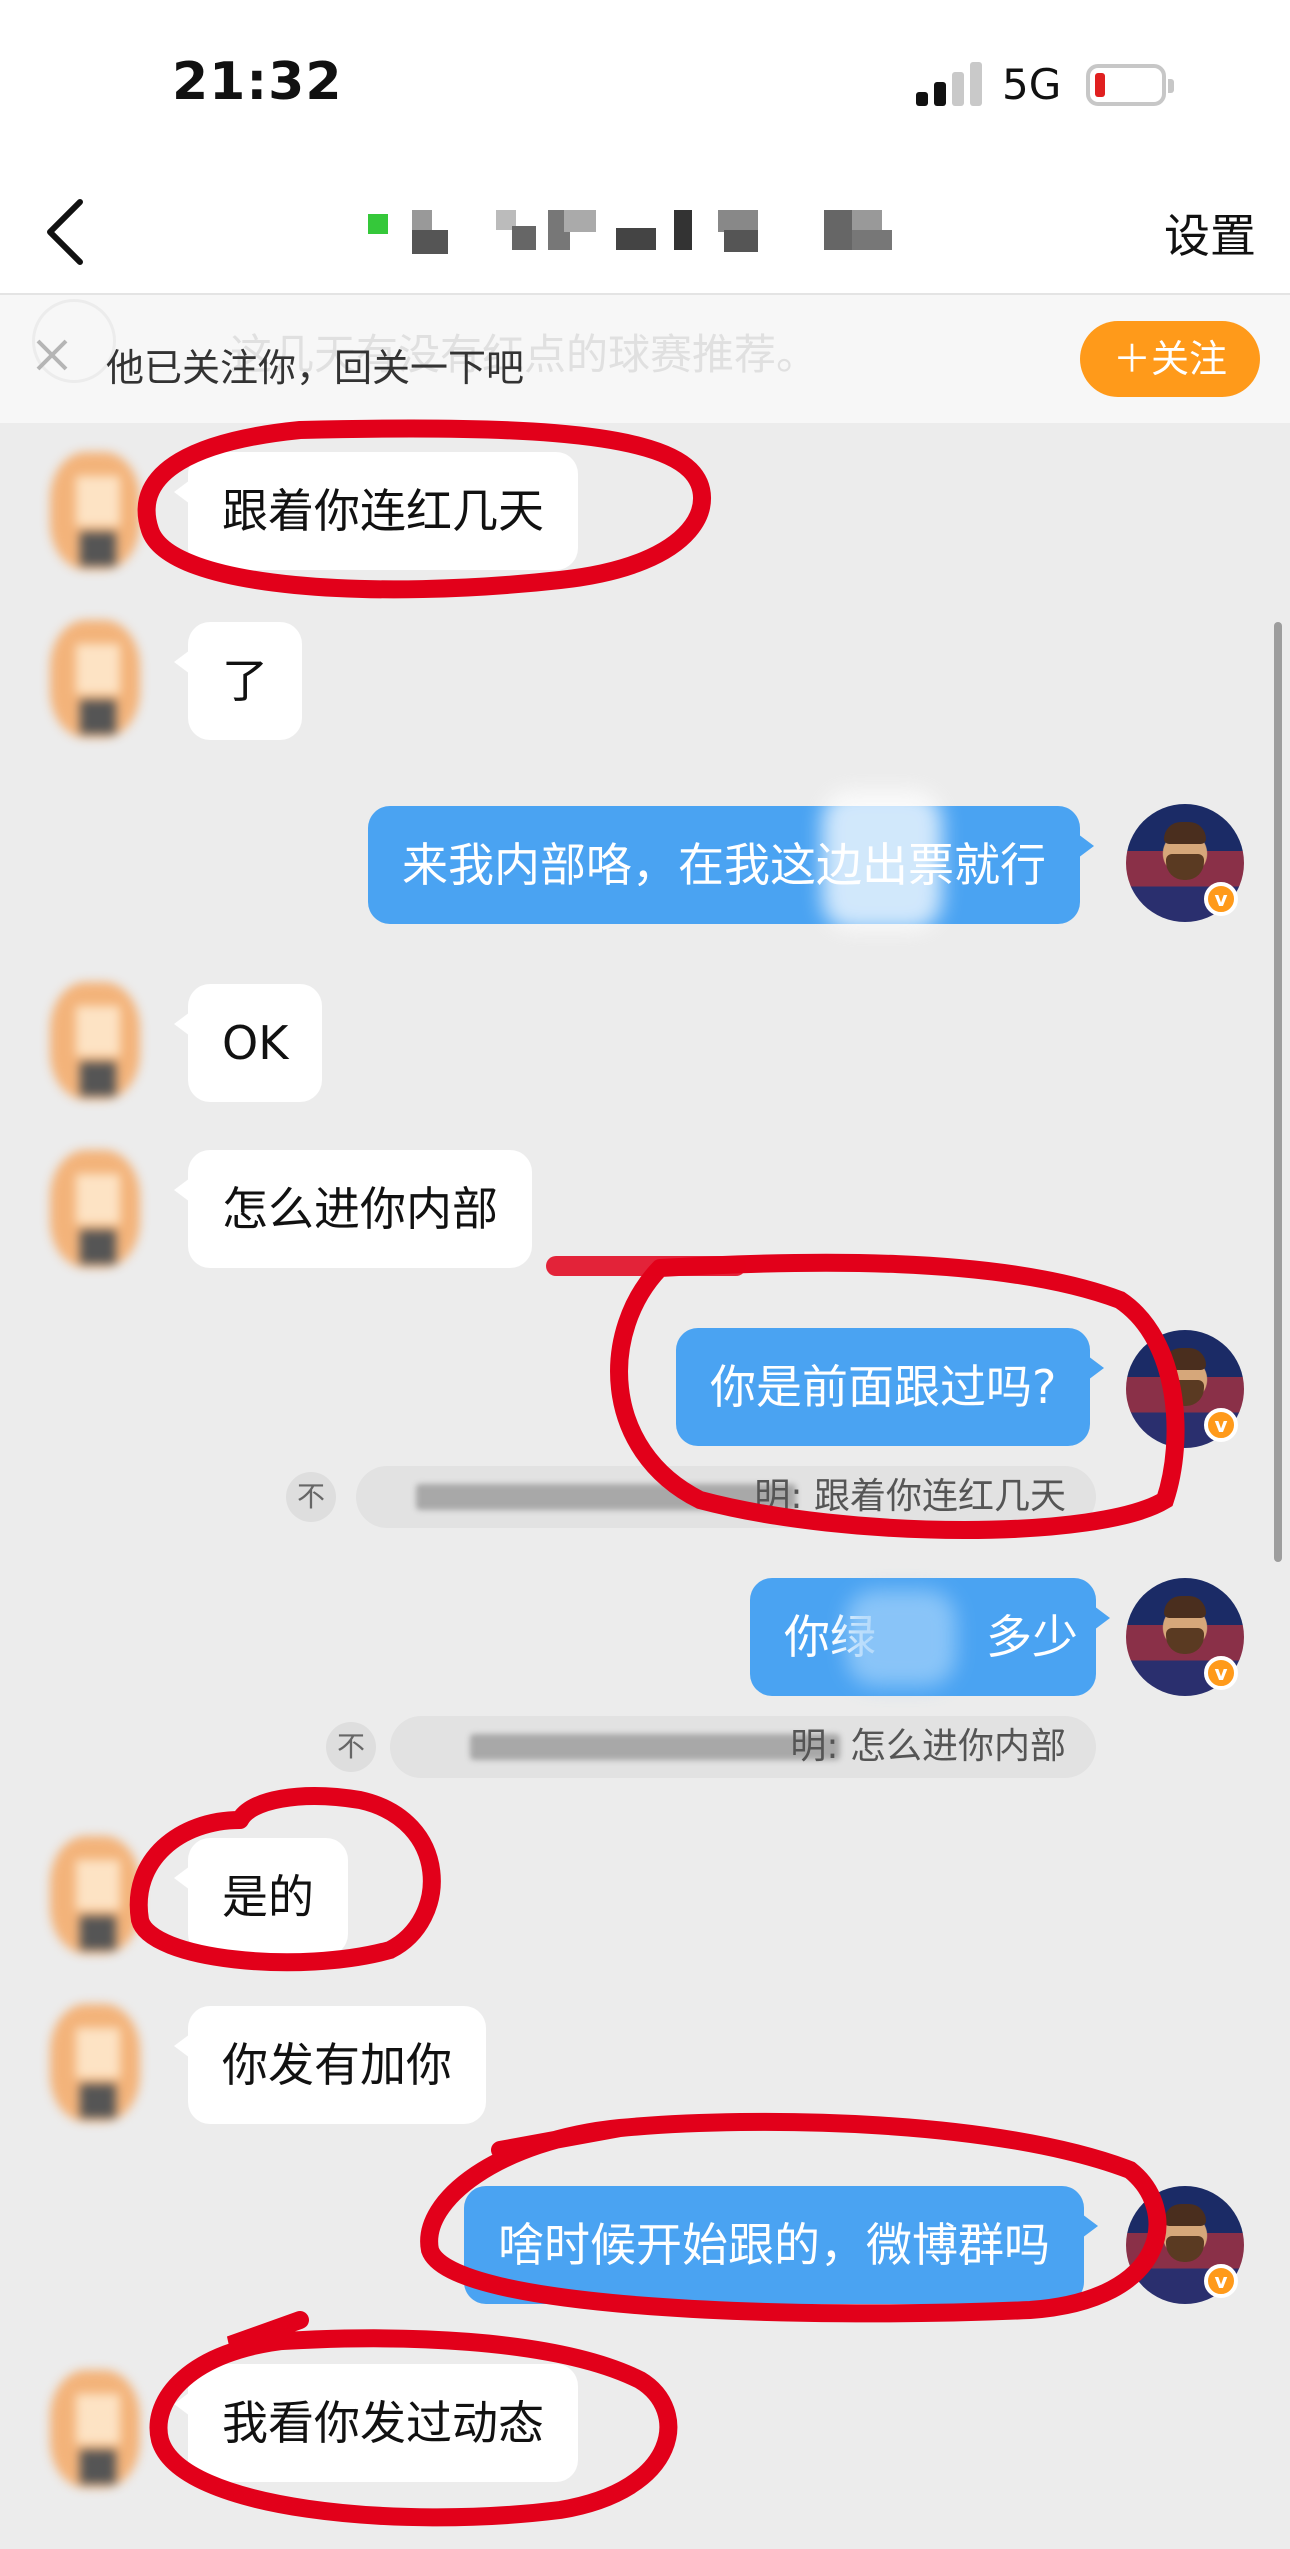  I want to click on status-time: 21:32, so click(257, 82).